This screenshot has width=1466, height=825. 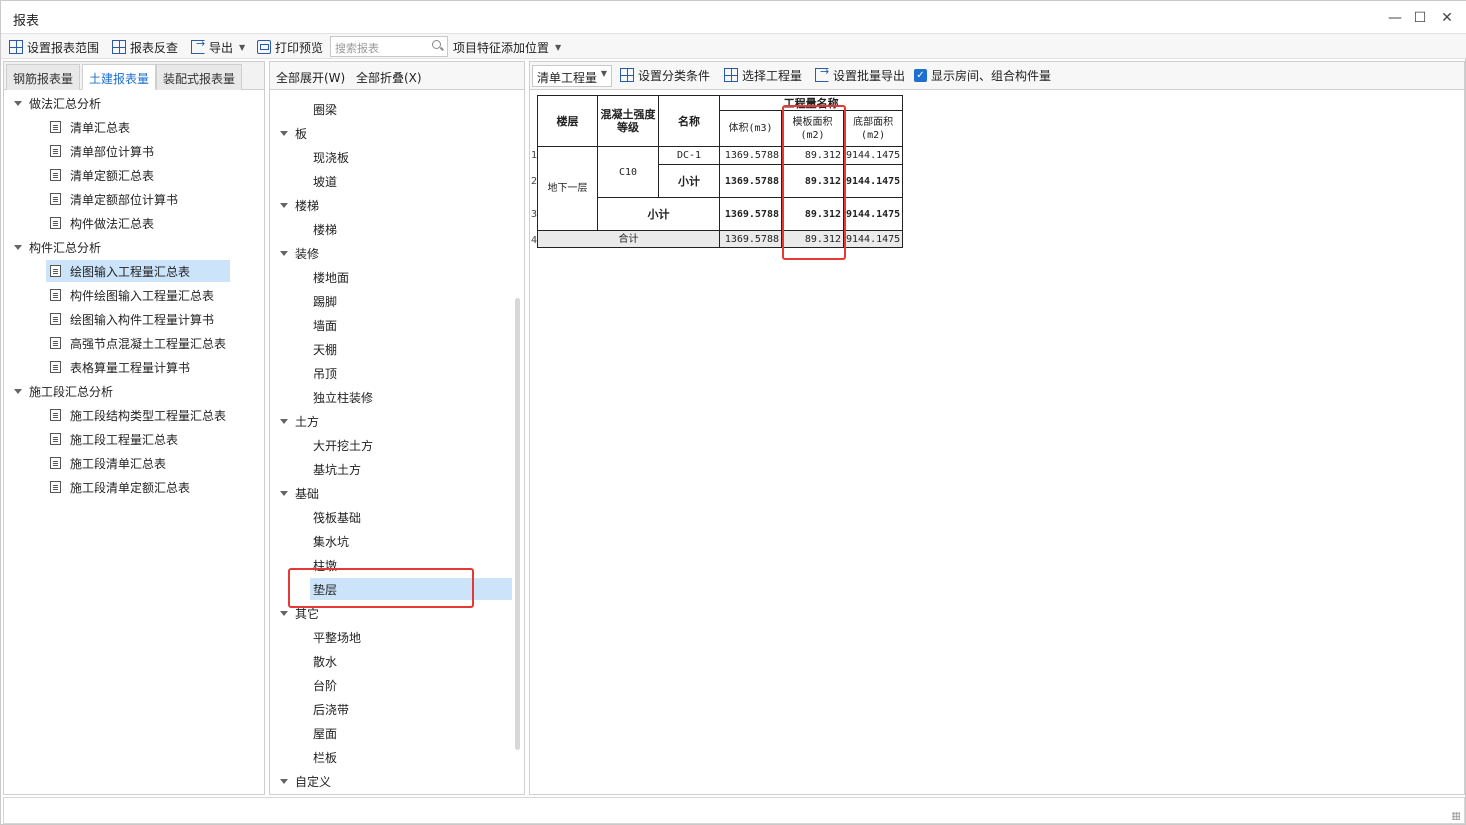 What do you see at coordinates (411, 229) in the screenshot?
I see `tree-item: 楼梯` at bounding box center [411, 229].